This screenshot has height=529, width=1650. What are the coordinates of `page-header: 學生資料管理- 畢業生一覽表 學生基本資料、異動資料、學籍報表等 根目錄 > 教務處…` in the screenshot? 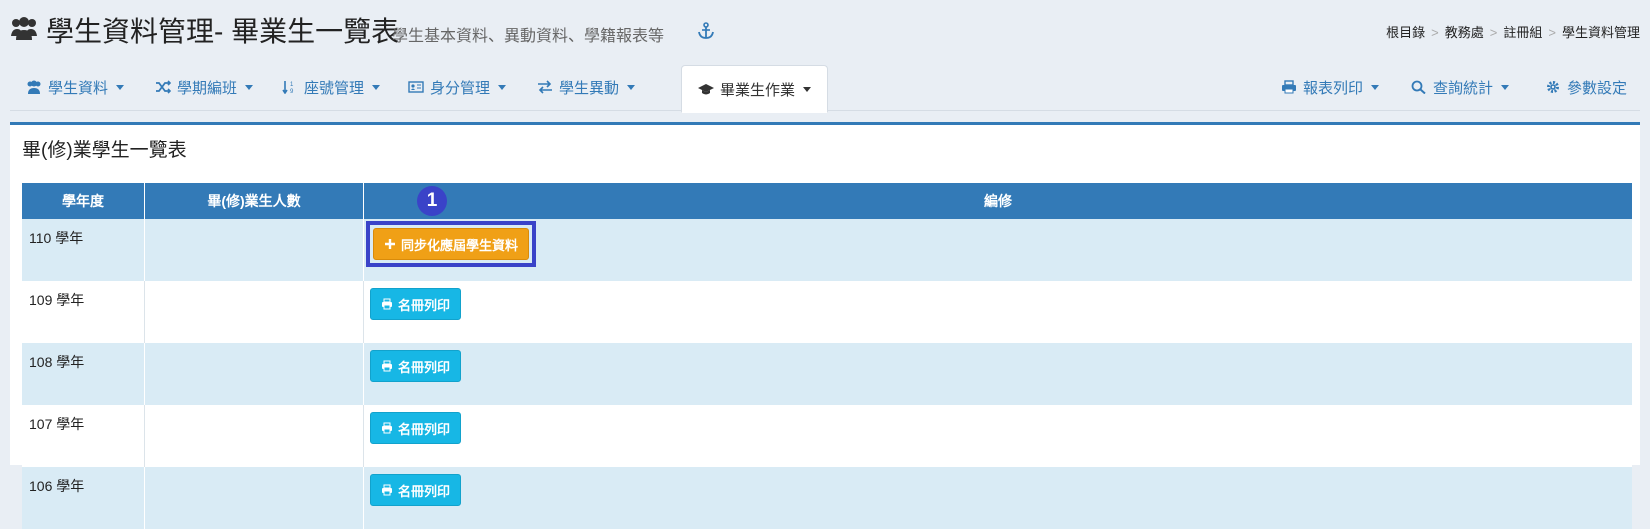 It's located at (825, 28).